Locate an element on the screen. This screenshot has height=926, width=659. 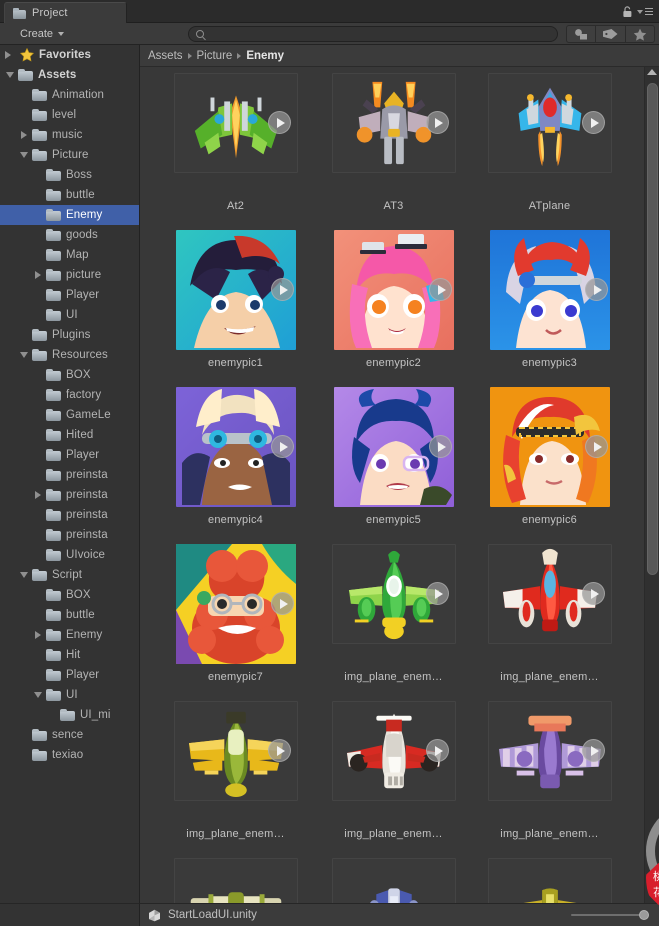
sidebar-item-animation: Animation is located at coordinates (69, 95).